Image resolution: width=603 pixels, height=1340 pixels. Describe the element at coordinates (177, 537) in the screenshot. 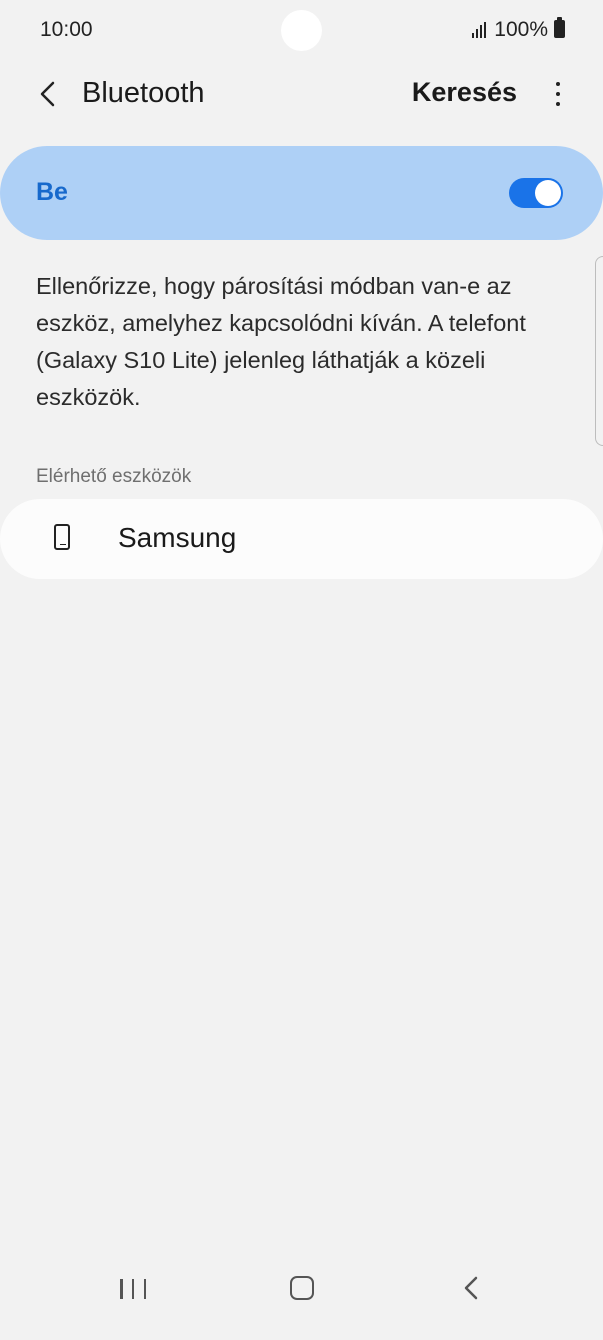

I see `device-name: Samsung` at that location.